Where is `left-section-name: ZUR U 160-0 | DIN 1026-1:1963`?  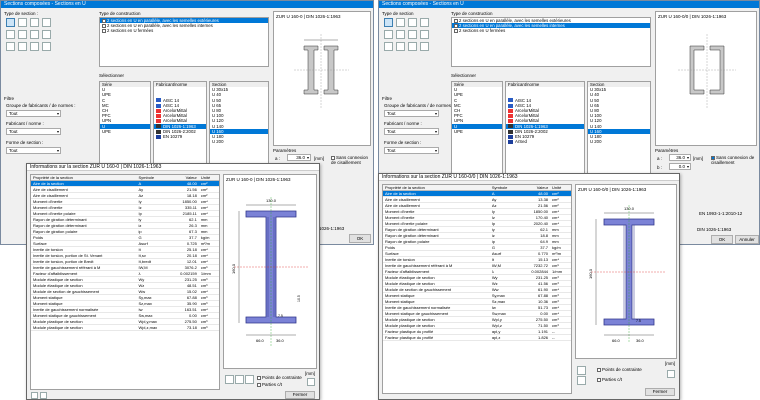 left-section-name: ZUR U 160-0 | DIN 1026-1:1963 is located at coordinates (258, 179).